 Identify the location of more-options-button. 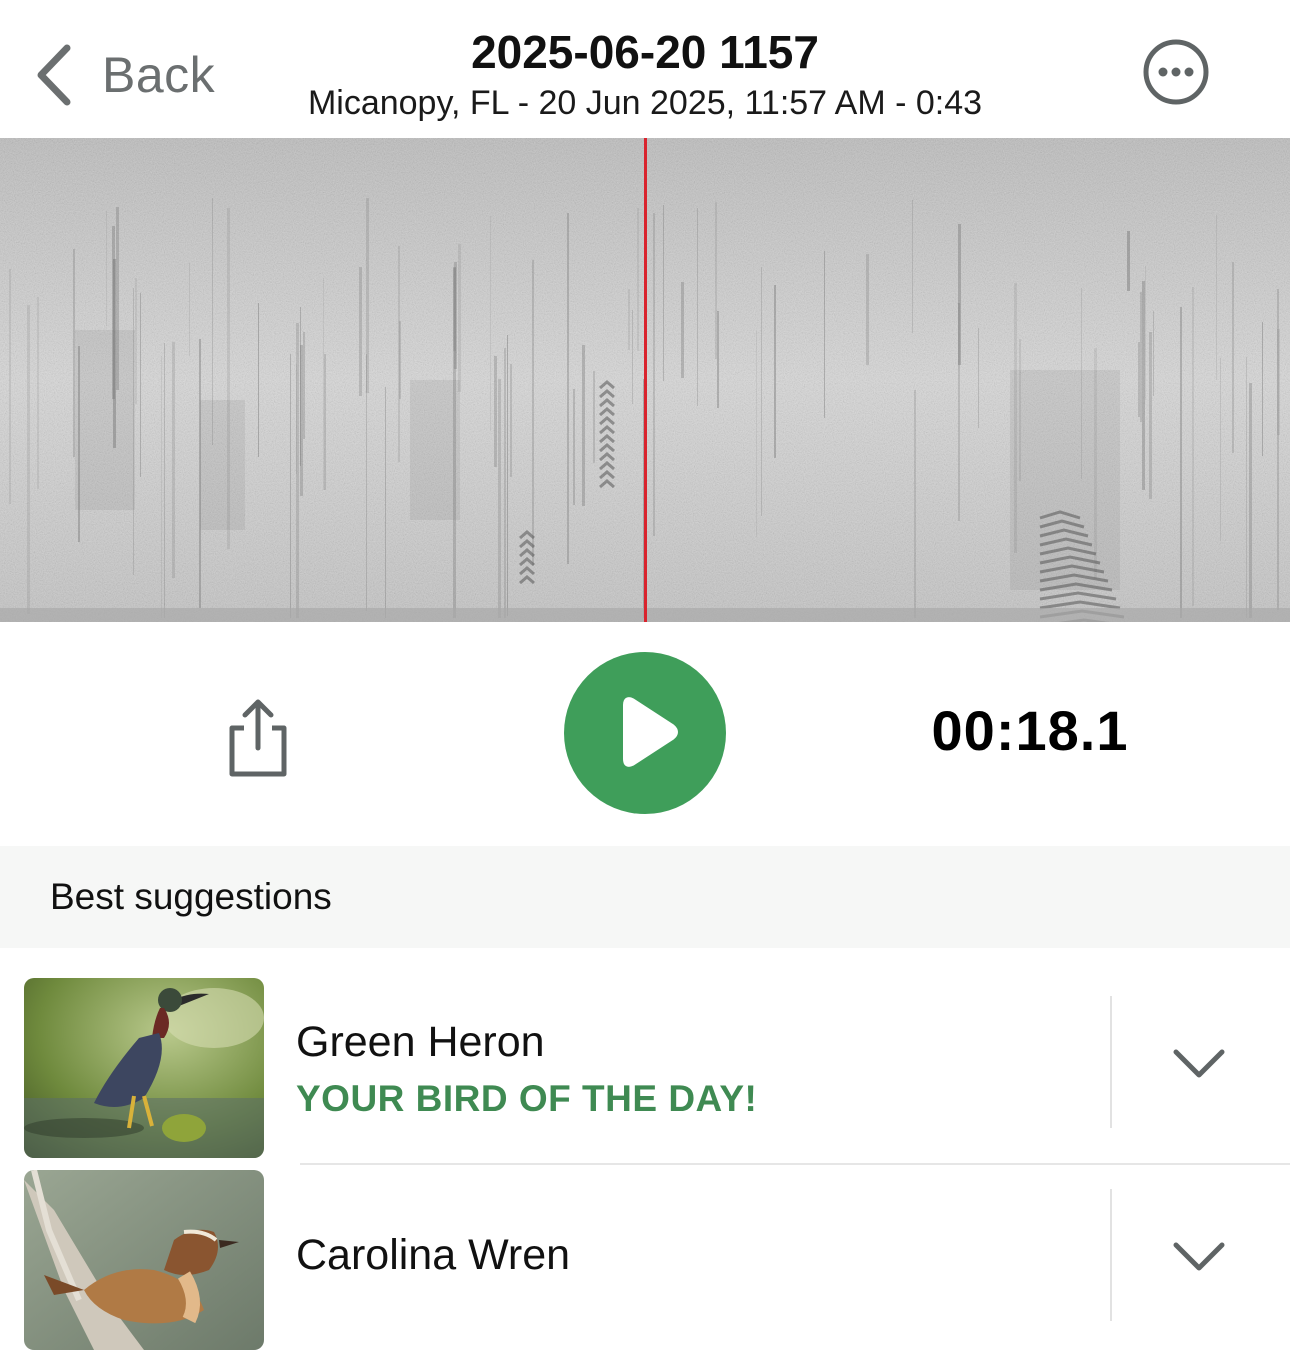
(1176, 72).